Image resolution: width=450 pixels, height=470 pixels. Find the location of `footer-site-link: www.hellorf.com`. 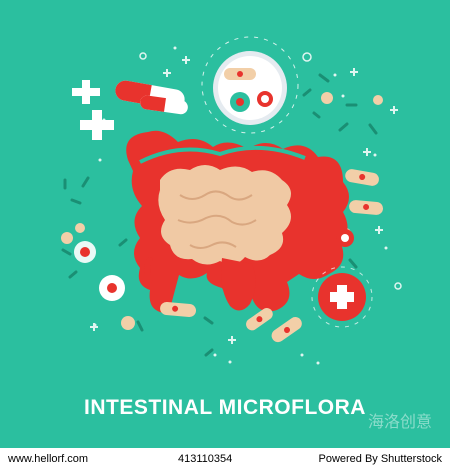

footer-site-link: www.hellorf.com is located at coordinates (48, 459).